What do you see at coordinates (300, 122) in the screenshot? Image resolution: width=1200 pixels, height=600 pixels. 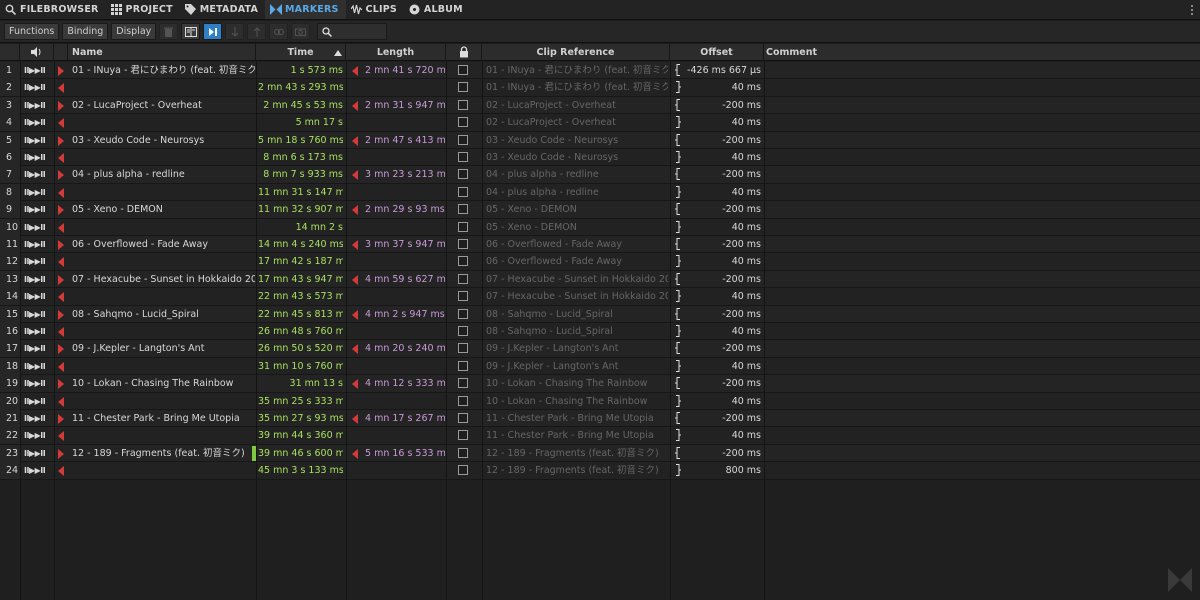 I see `marker-time: 5 mn 17 s` at bounding box center [300, 122].